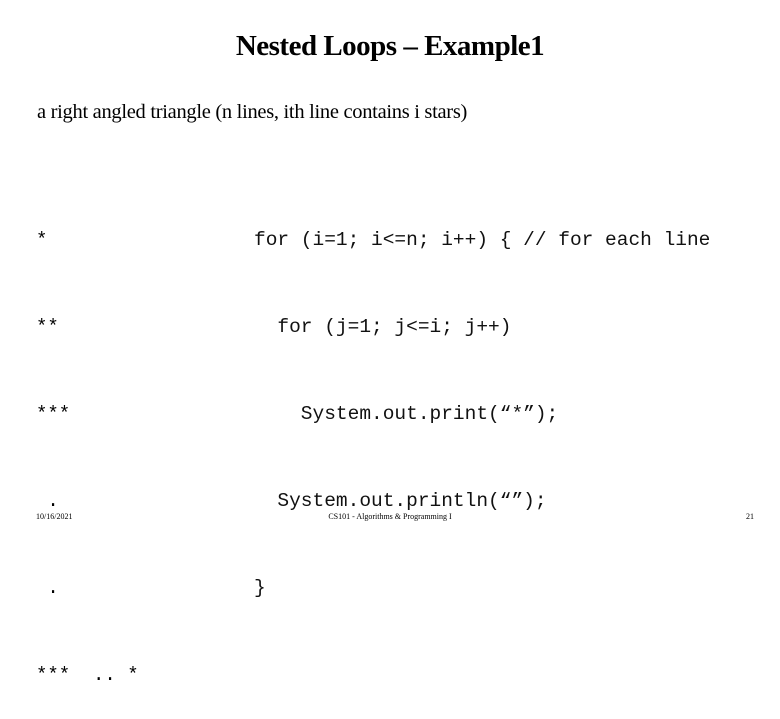  What do you see at coordinates (87, 675) in the screenshot?
I see `pattern-line: *** .. *` at bounding box center [87, 675].